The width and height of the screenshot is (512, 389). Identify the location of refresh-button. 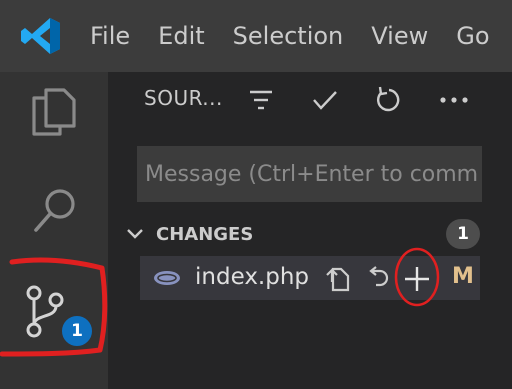
(387, 100).